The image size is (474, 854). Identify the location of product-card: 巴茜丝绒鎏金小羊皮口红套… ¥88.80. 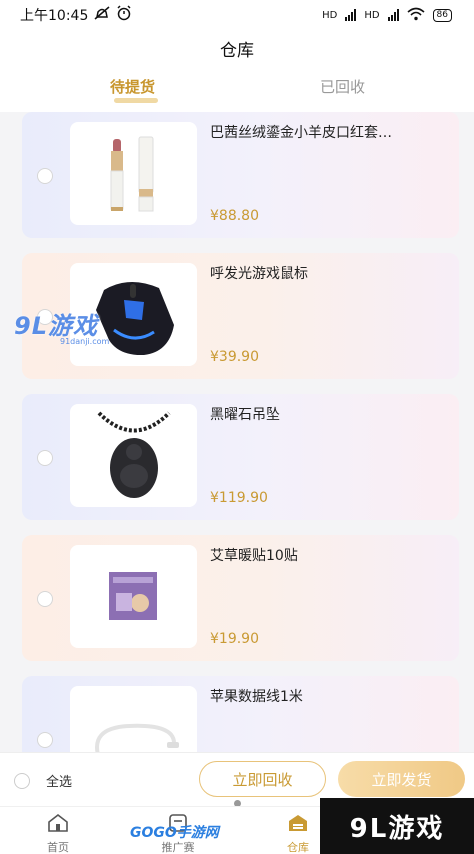
(240, 175).